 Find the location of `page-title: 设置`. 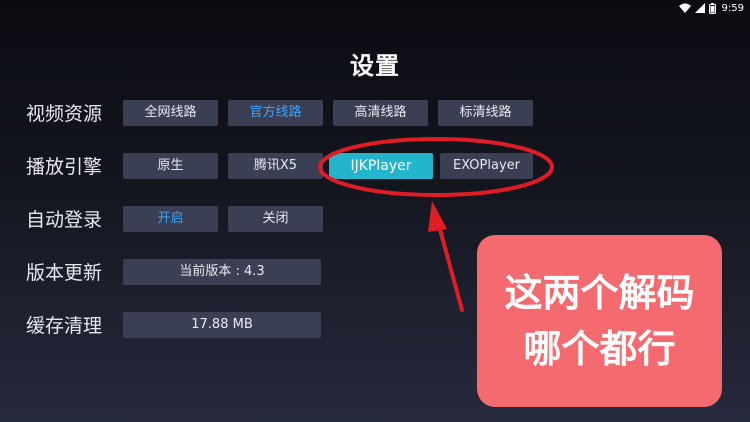

page-title: 设置 is located at coordinates (375, 66).